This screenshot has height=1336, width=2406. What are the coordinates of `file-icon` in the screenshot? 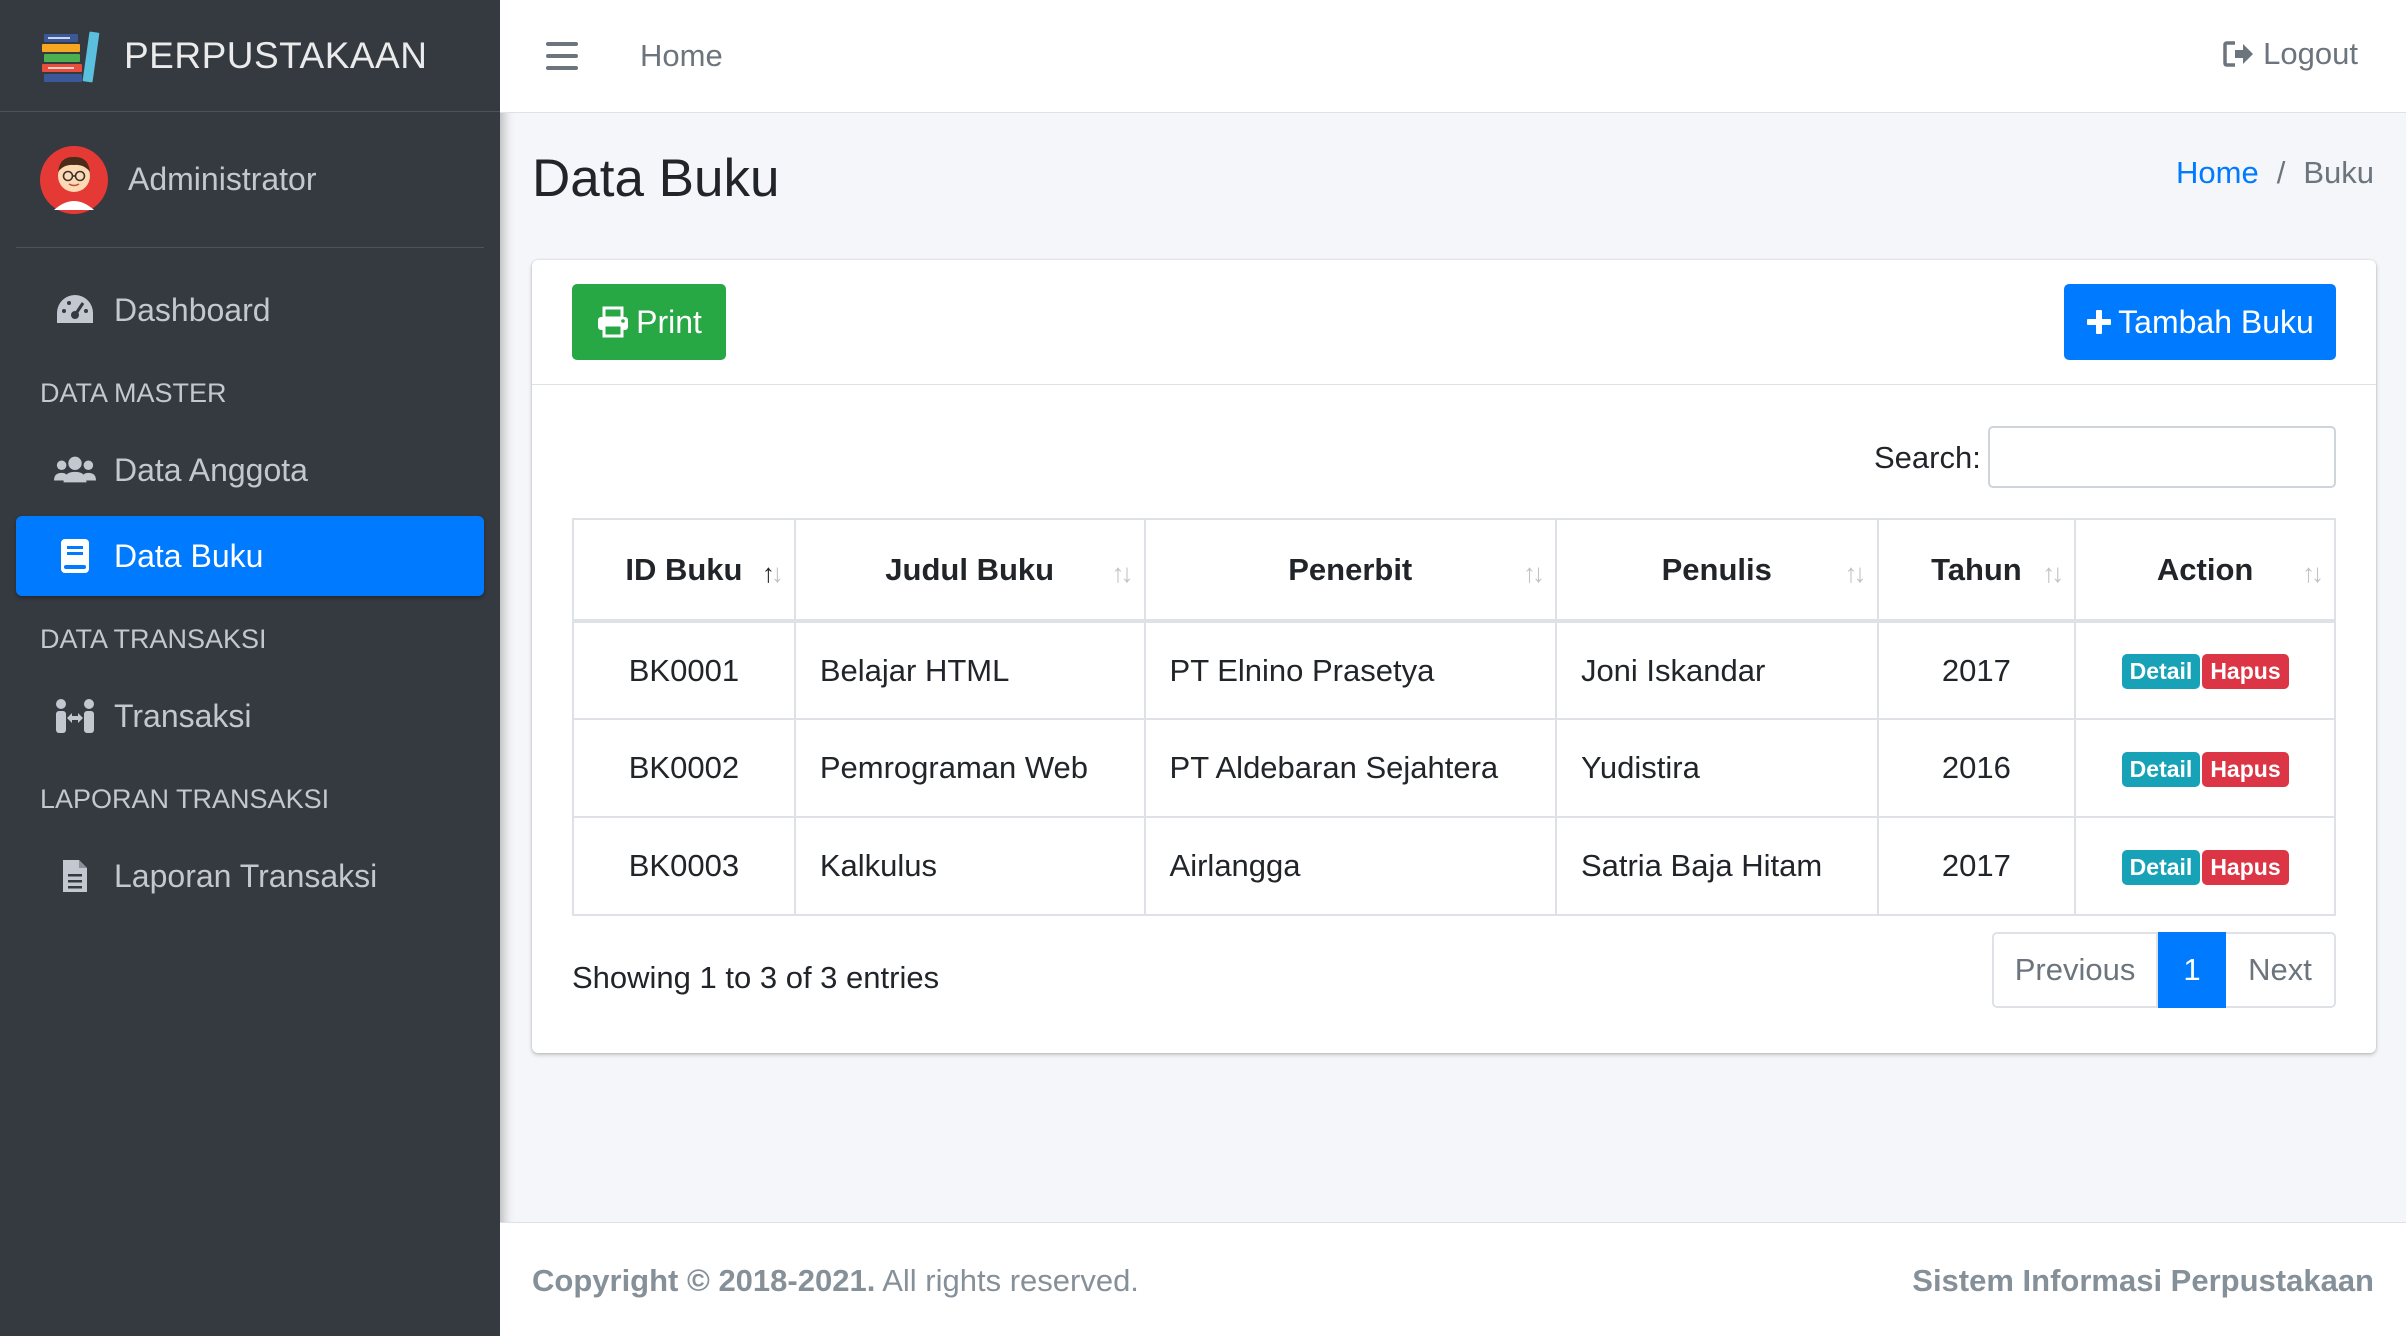 It's located at (75, 876).